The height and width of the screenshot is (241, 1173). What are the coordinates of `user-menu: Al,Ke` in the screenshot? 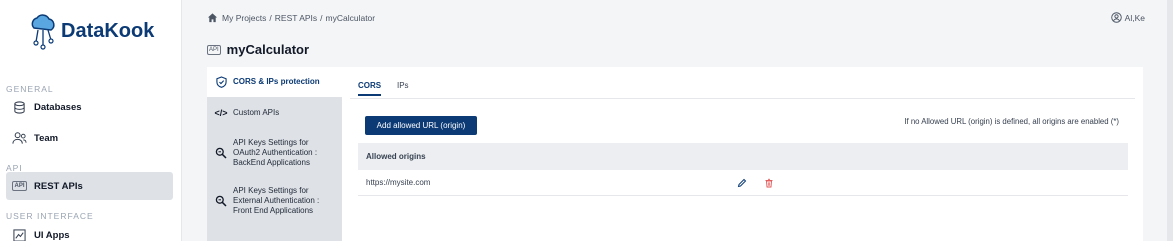 It's located at (1127, 17).